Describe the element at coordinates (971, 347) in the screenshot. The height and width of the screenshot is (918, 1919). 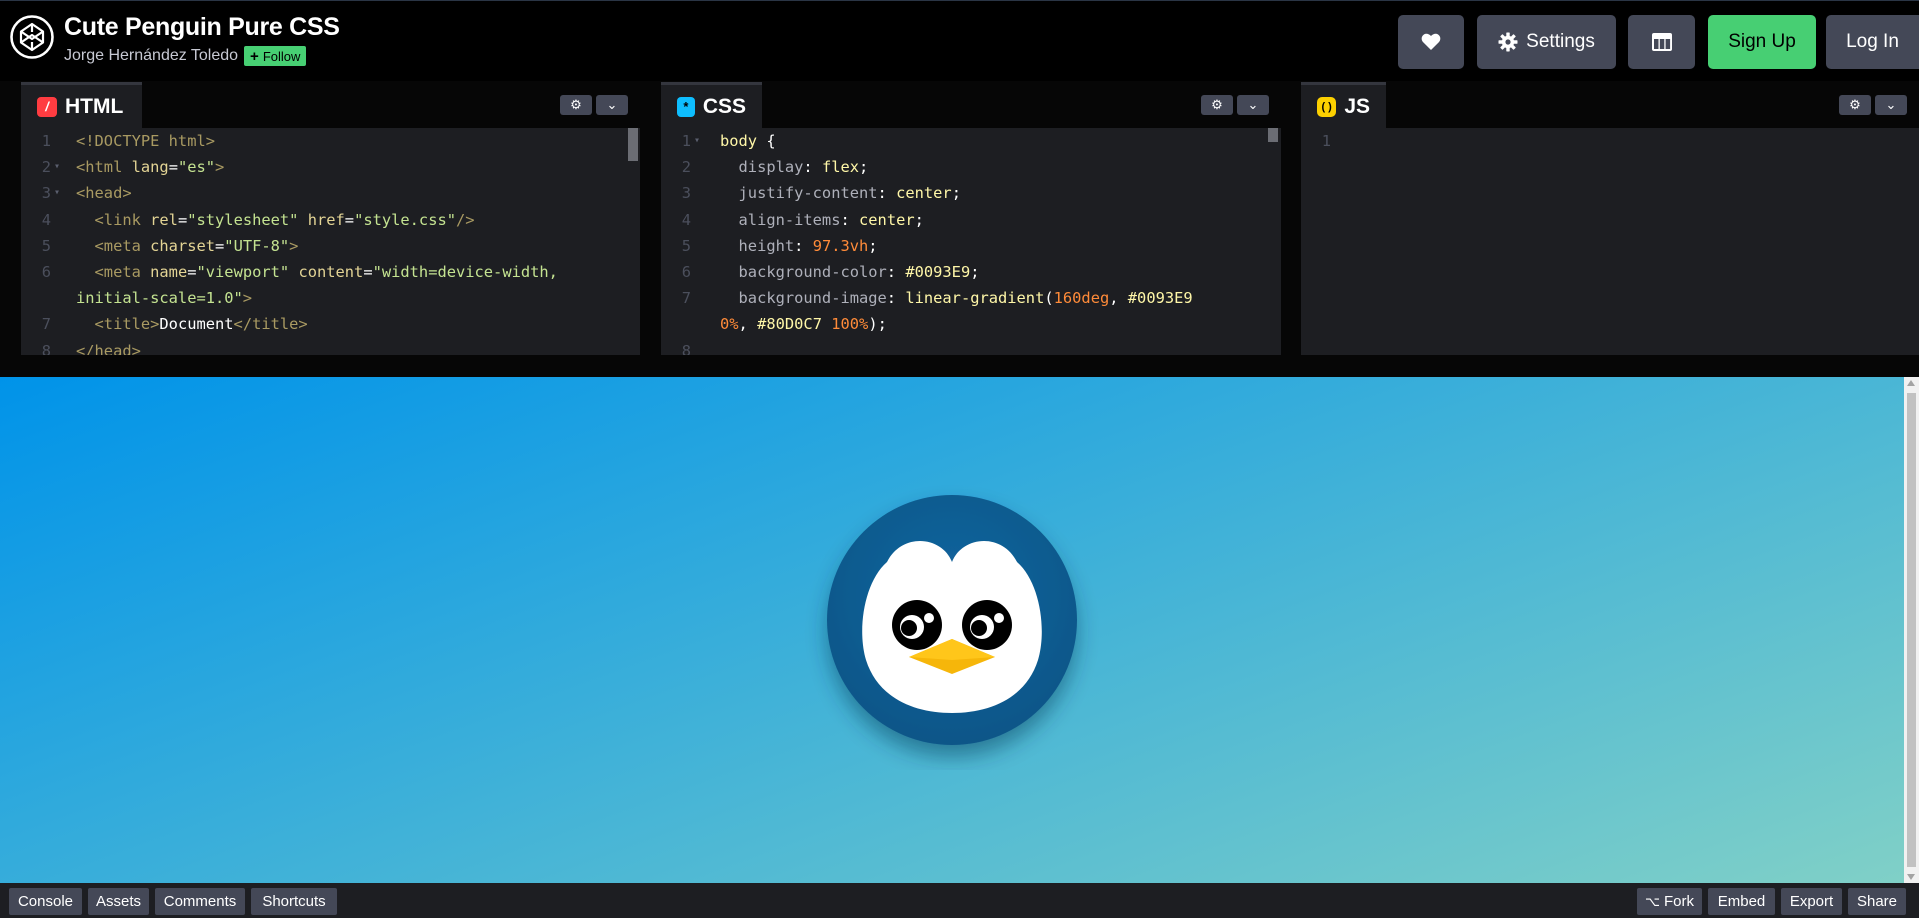
I see `code-line: 8` at that location.